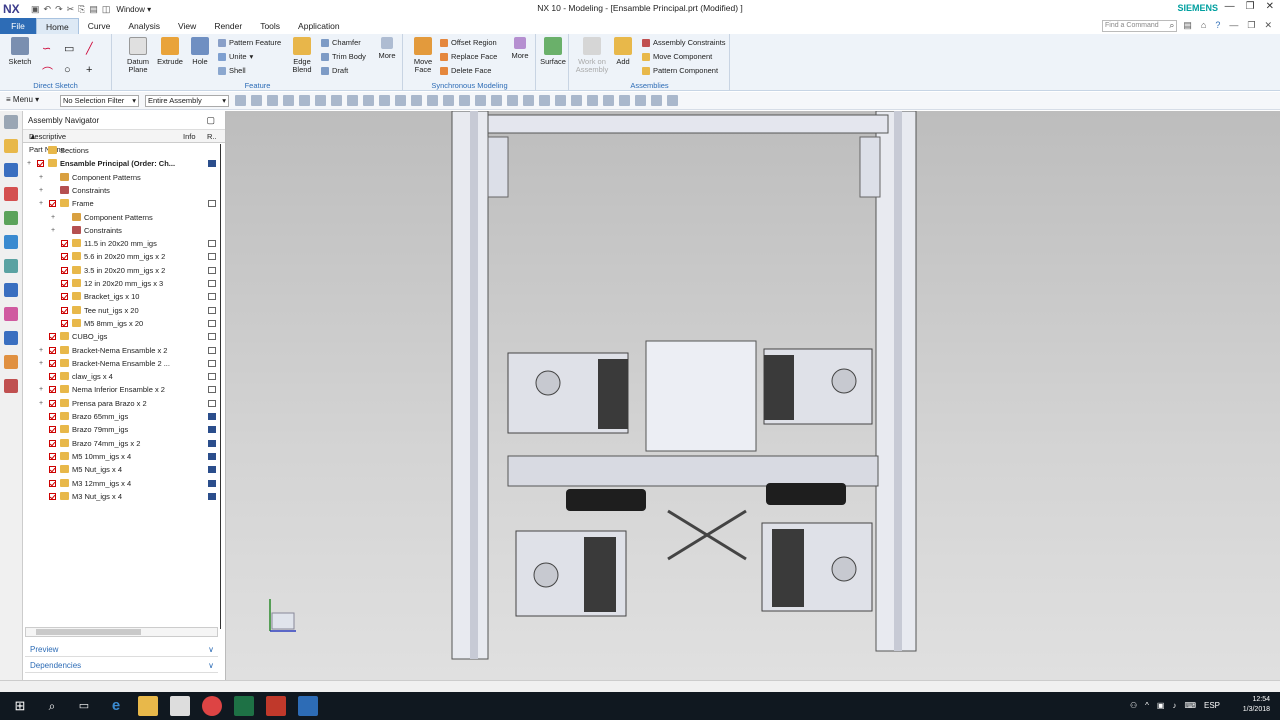 This screenshot has height=720, width=1280. Describe the element at coordinates (20, 706) in the screenshot. I see `windows-start-icon: ⊞` at that location.